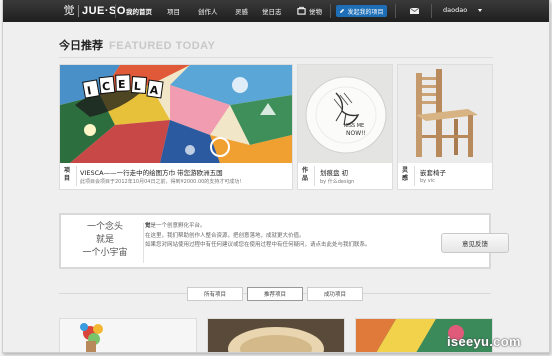 Image resolution: width=552 pixels, height=356 pixels. I want to click on about-line: 是一个创意孵化平台。, so click(178, 226).